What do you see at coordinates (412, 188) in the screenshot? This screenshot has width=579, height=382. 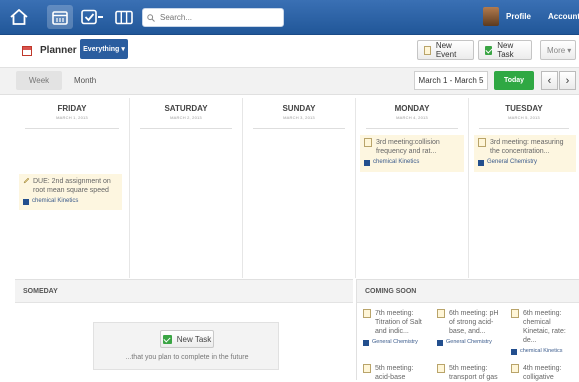 I see `day-column-monday: MONDAY MARCH 4, 2013` at bounding box center [412, 188].